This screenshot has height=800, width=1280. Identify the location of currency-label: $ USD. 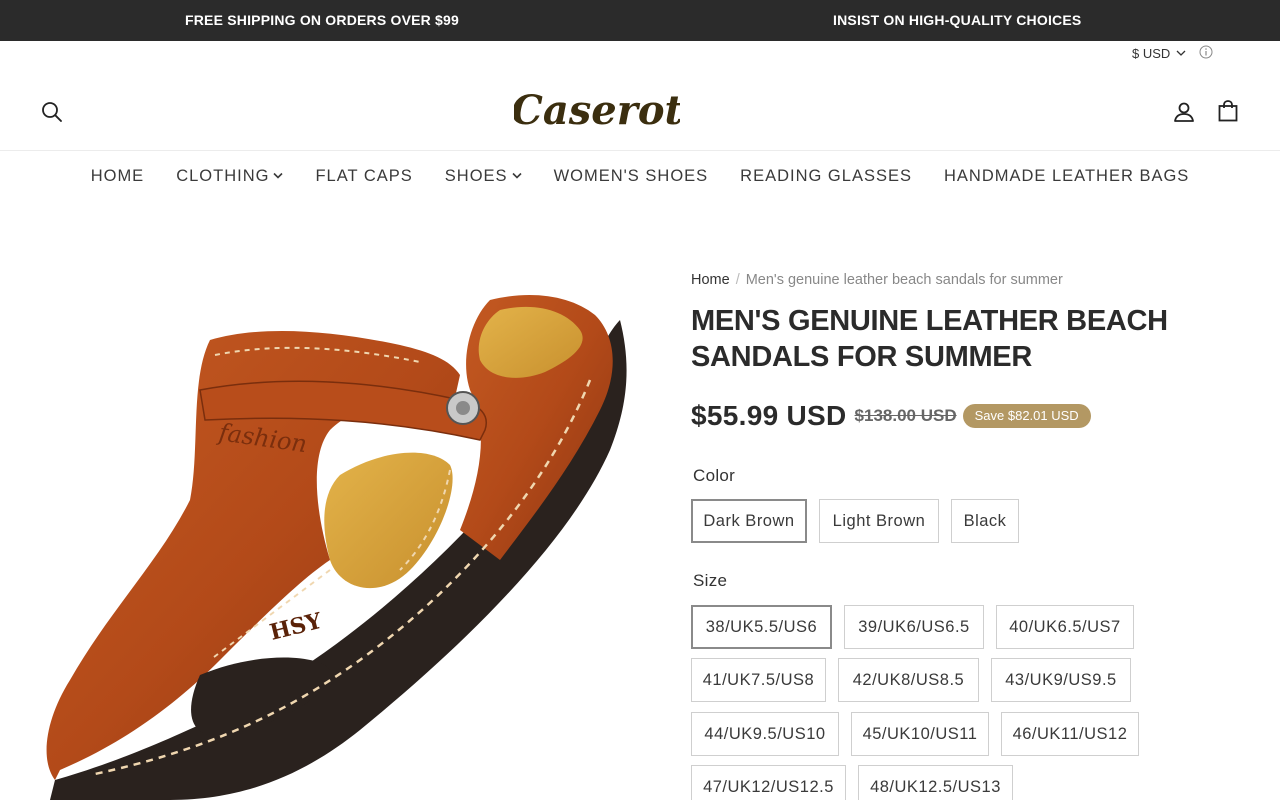
(1151, 53).